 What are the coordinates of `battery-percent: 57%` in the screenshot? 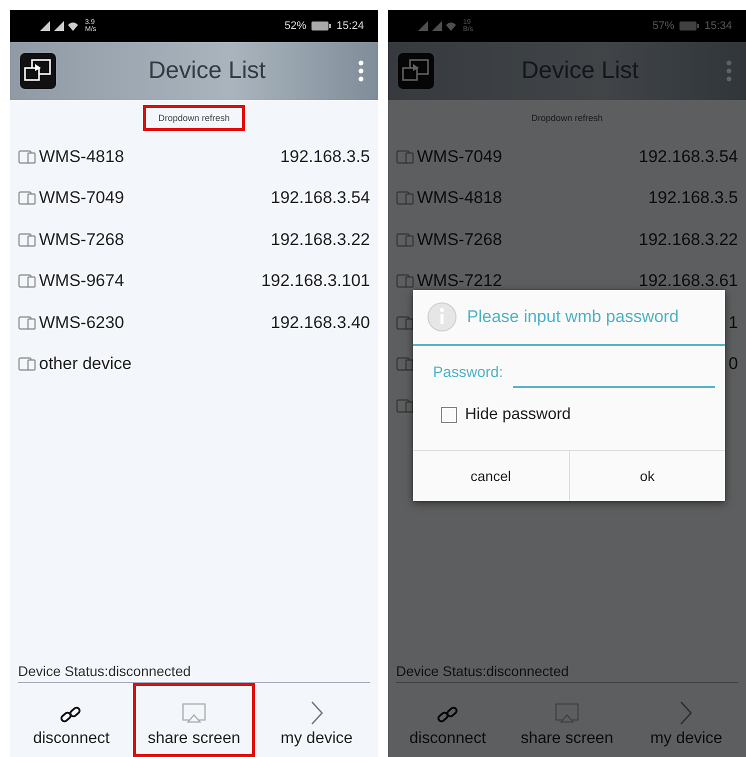 It's located at (663, 26).